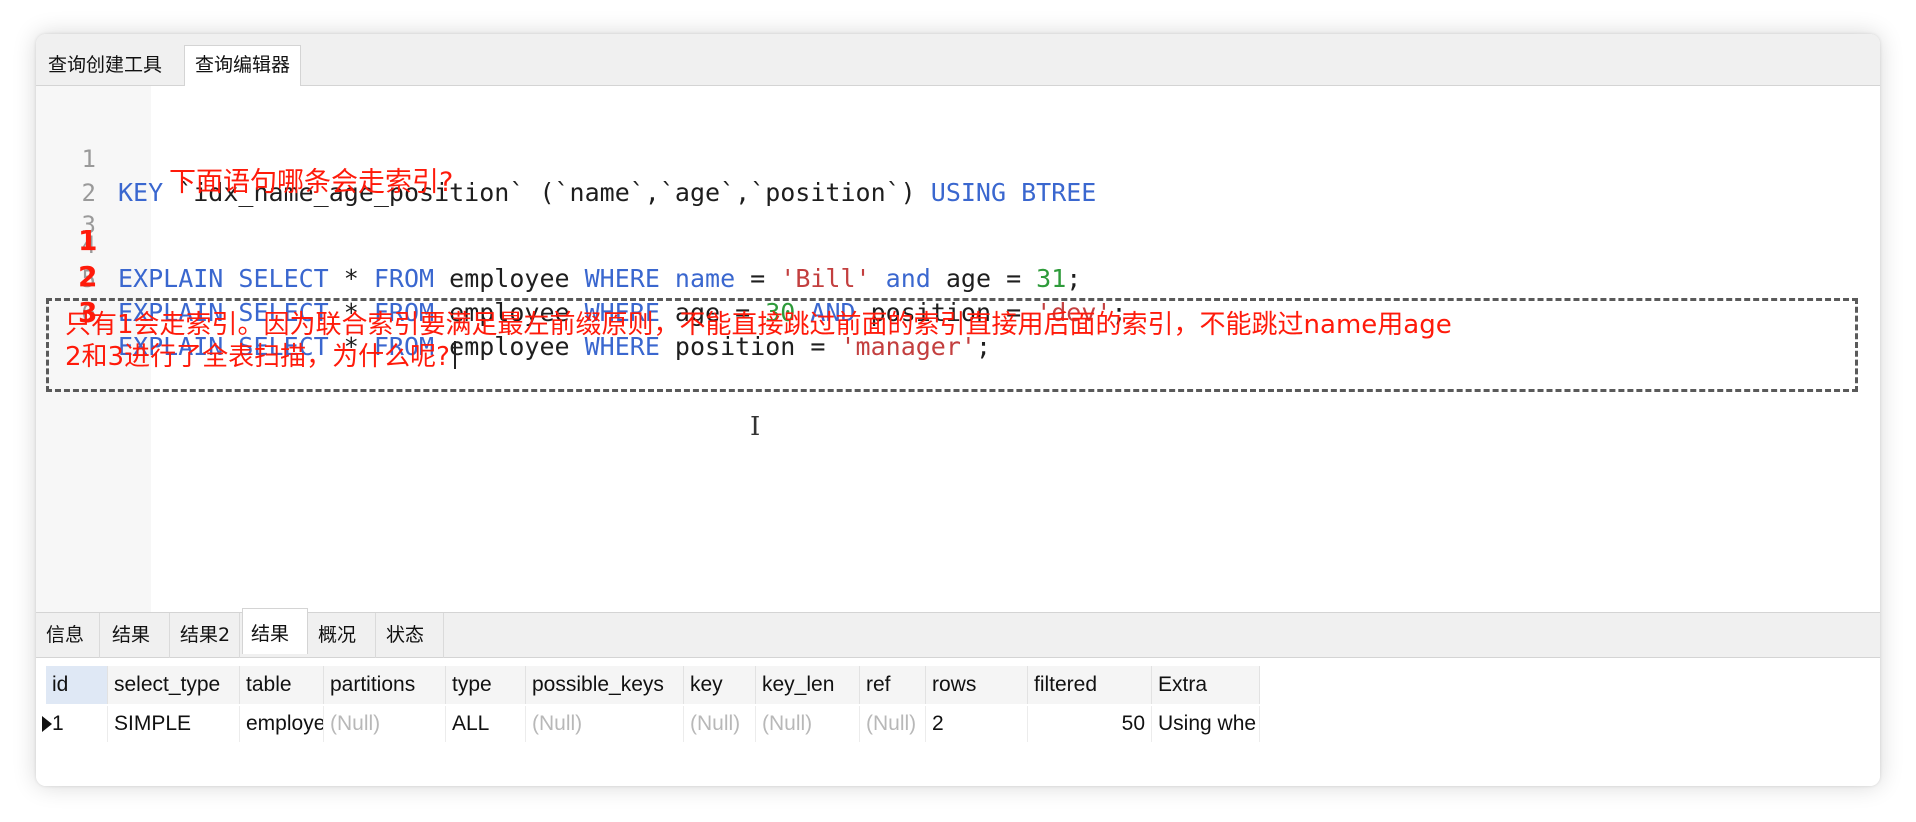  What do you see at coordinates (77, 685) in the screenshot?
I see `column-header-id: id` at bounding box center [77, 685].